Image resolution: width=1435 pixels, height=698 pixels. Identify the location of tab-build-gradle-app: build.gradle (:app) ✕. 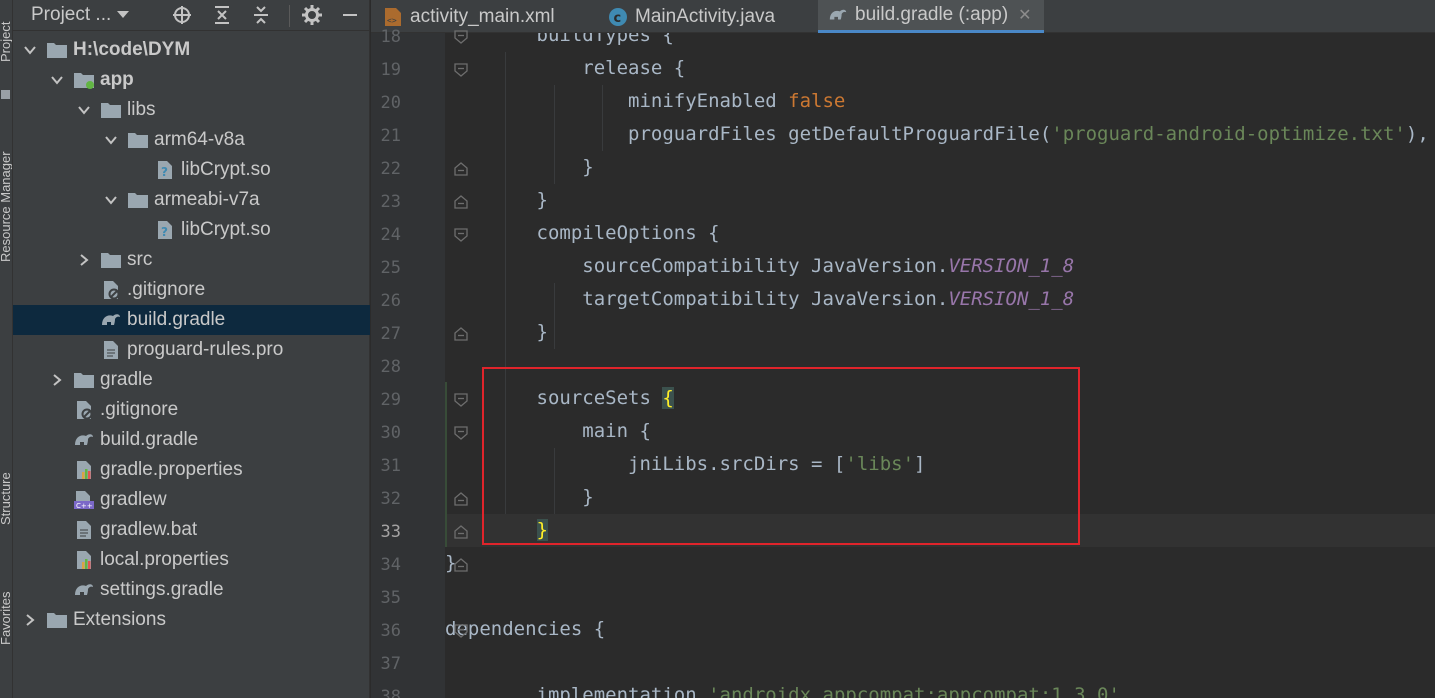
(931, 16).